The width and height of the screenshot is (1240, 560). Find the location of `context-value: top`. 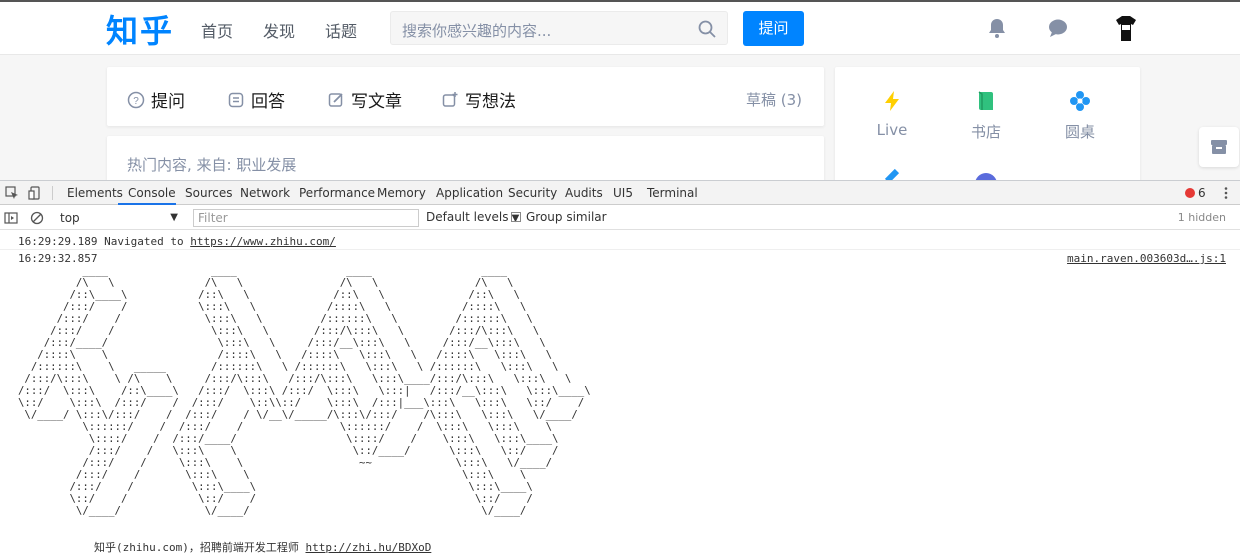

context-value: top is located at coordinates (70, 218).